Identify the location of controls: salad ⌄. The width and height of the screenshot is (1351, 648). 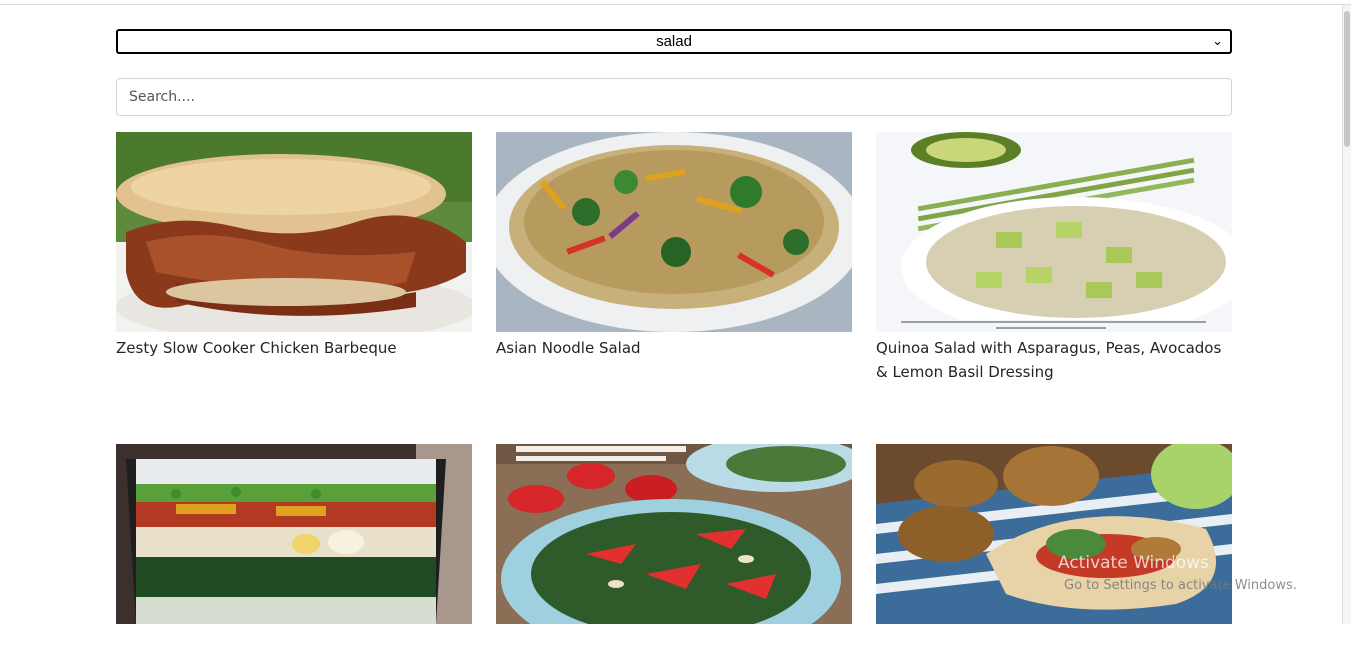
(674, 72).